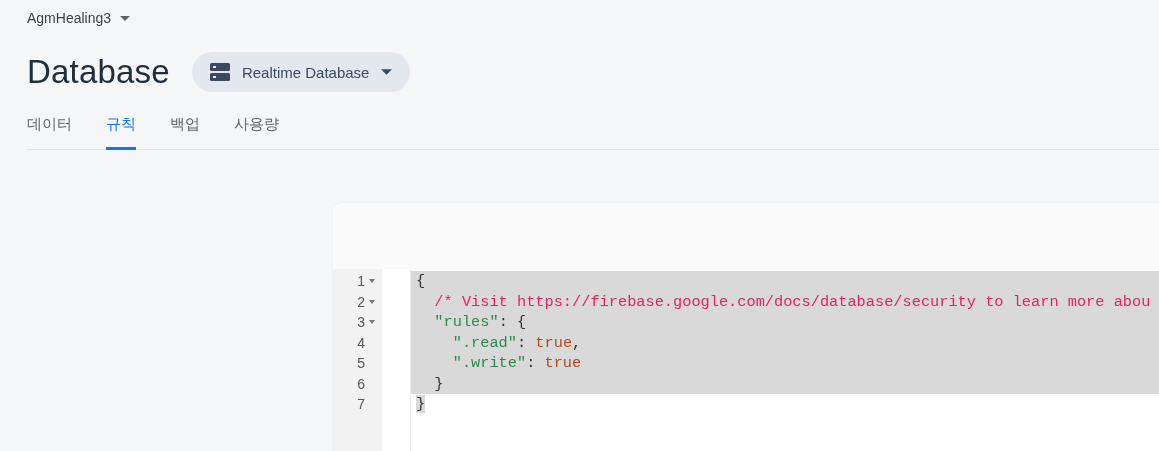  Describe the element at coordinates (361, 281) in the screenshot. I see `line-number: 1` at that location.